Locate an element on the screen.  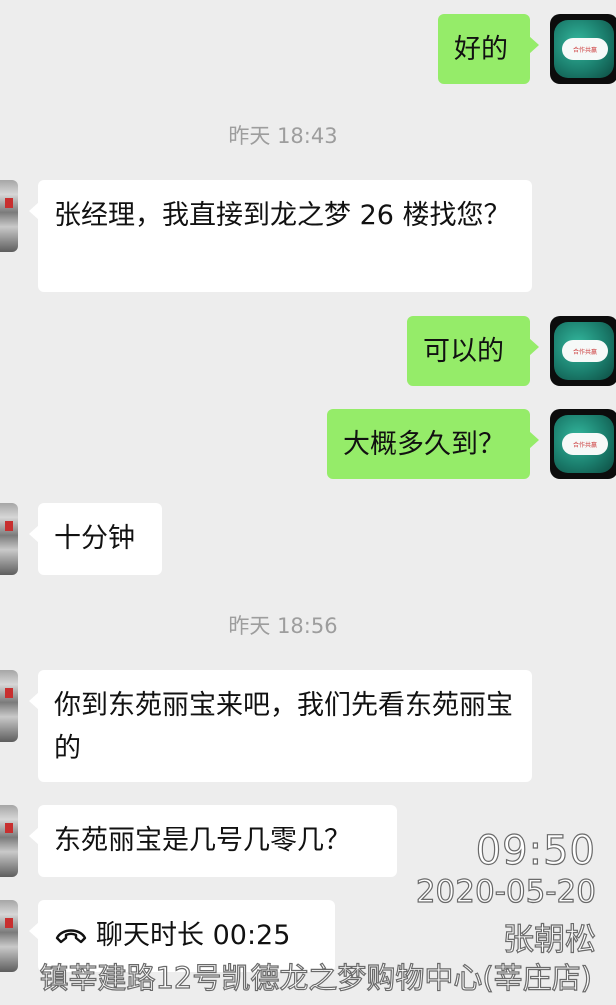
message-bubble-other: 张经理，我直接到龙之梦 26 楼找您？ is located at coordinates (280, 236).